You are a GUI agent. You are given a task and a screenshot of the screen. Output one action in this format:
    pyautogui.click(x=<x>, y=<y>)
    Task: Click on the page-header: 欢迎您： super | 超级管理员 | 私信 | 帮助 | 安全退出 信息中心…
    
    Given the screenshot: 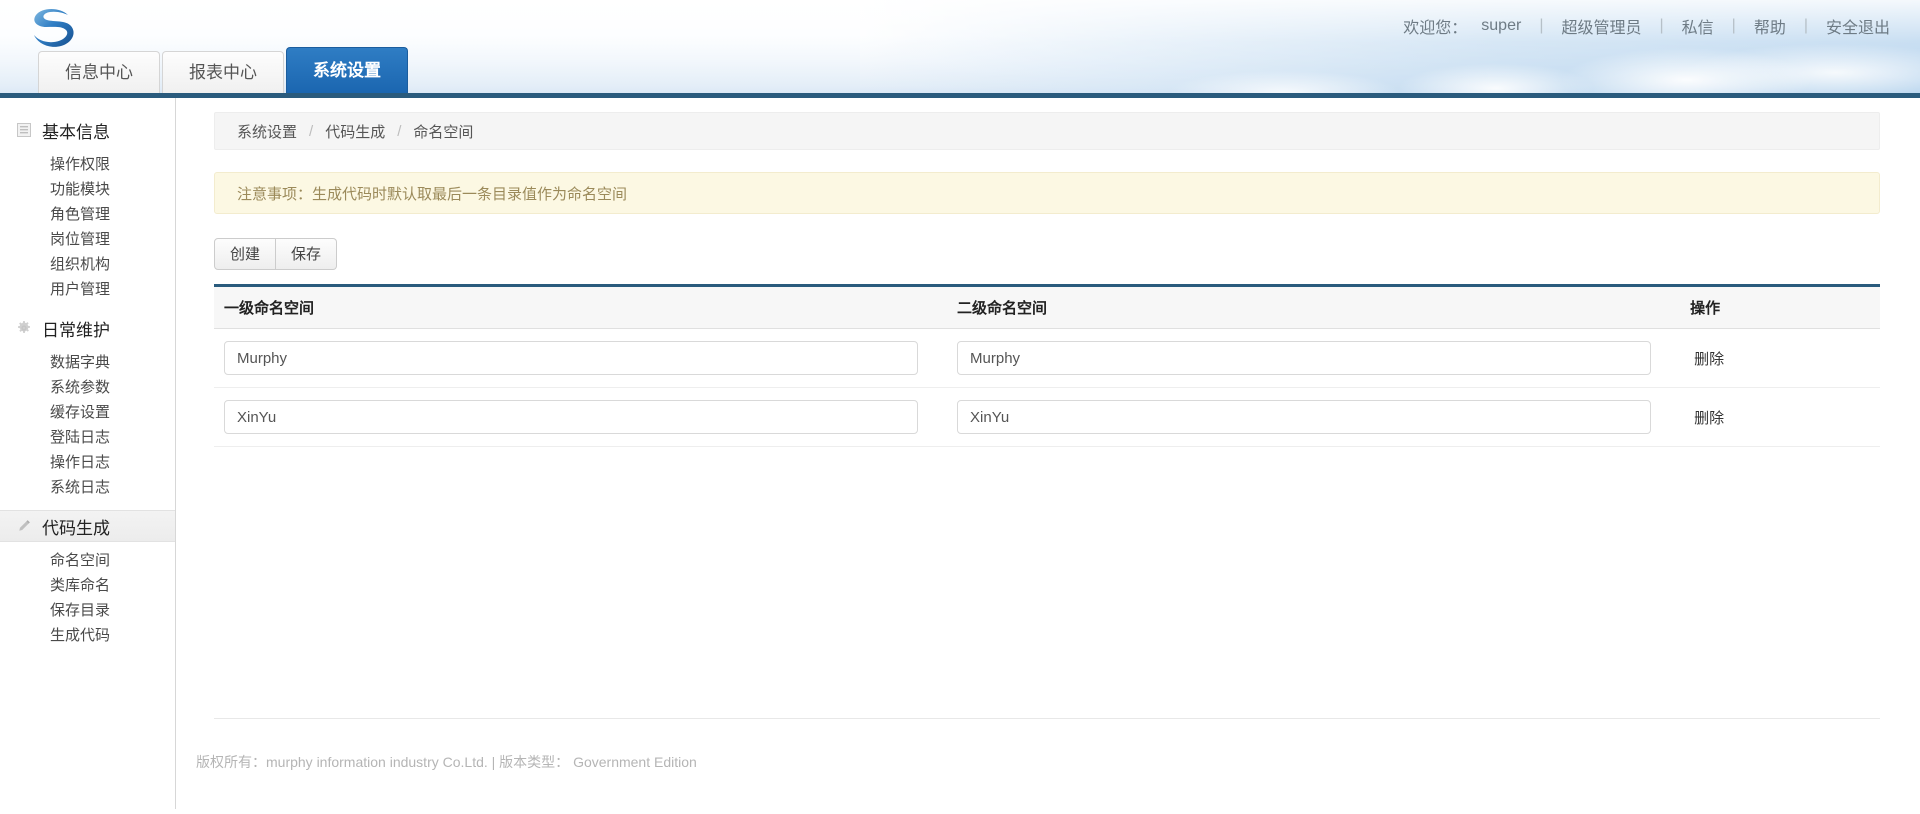 What is the action you would take?
    pyautogui.click(x=960, y=49)
    